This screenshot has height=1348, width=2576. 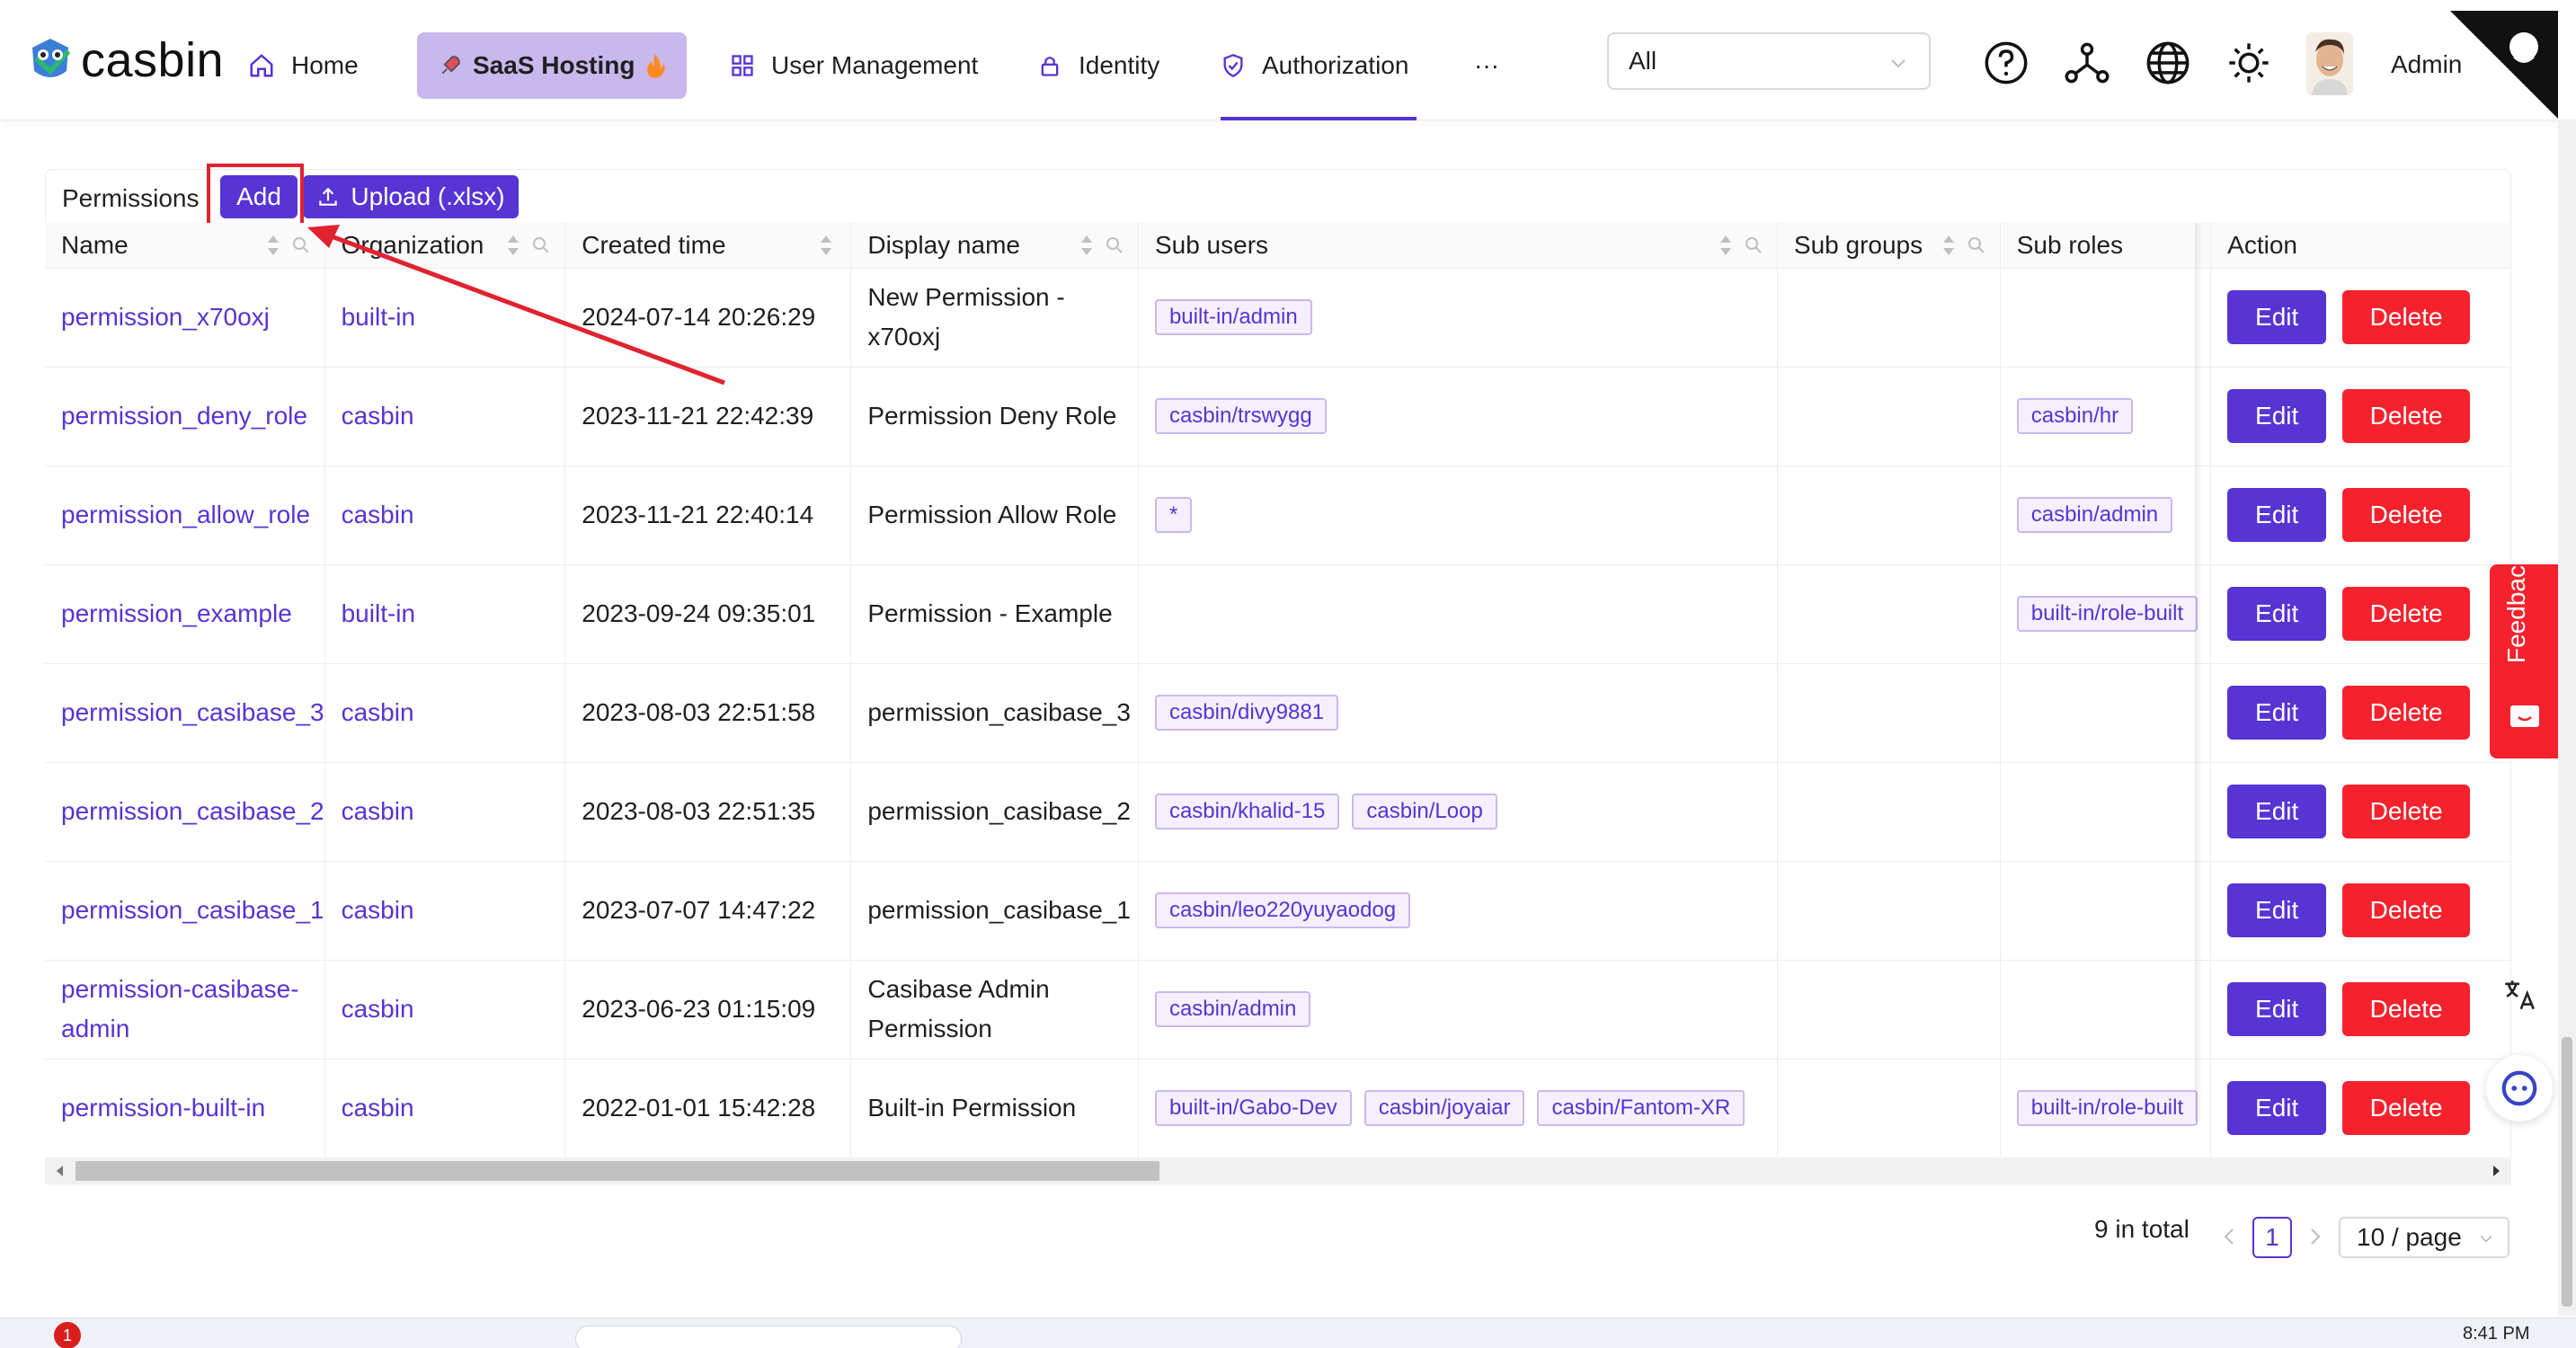 I want to click on translate-button, so click(x=2519, y=995).